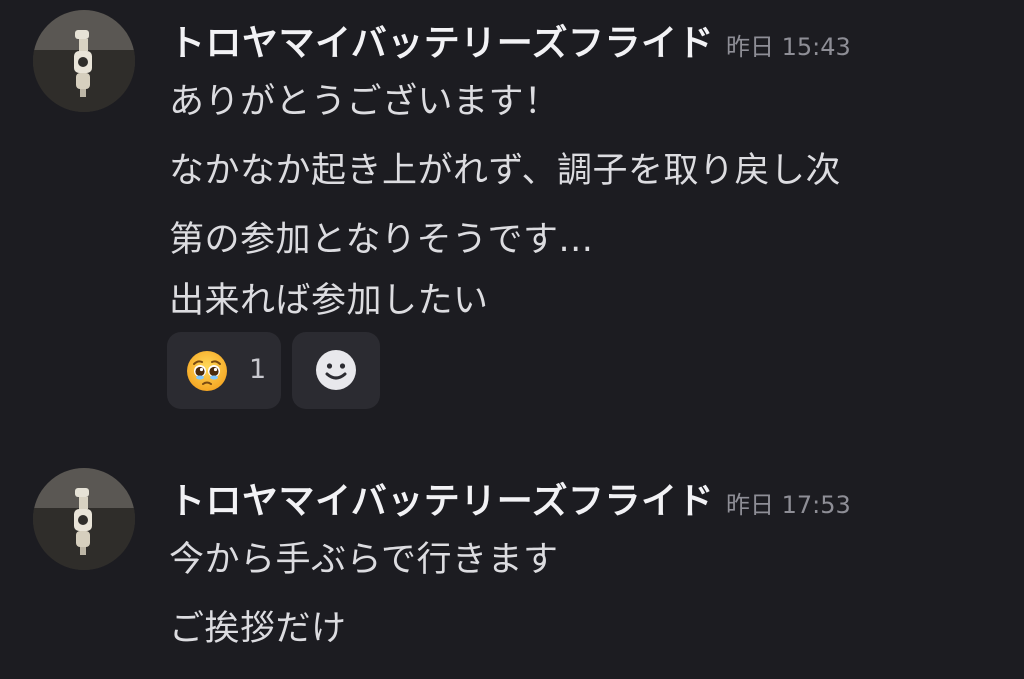 This screenshot has height=679, width=1024. I want to click on add-reaction-button, so click(336, 370).